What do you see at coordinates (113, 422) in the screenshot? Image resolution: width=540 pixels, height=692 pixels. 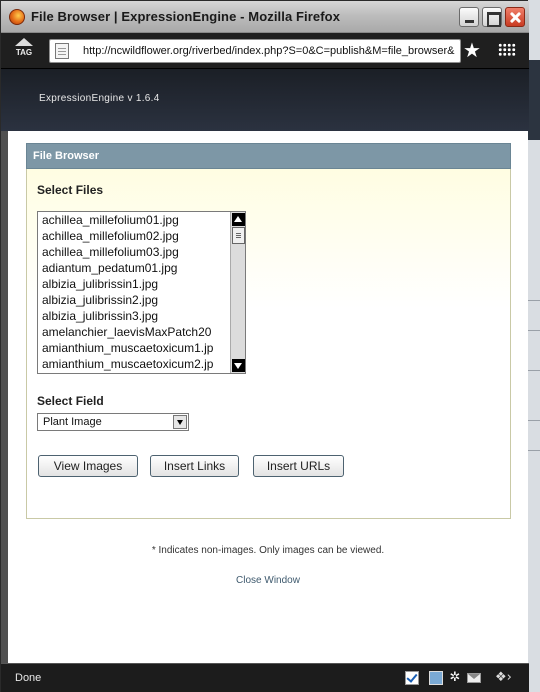 I see `field-select: Plant Image` at bounding box center [113, 422].